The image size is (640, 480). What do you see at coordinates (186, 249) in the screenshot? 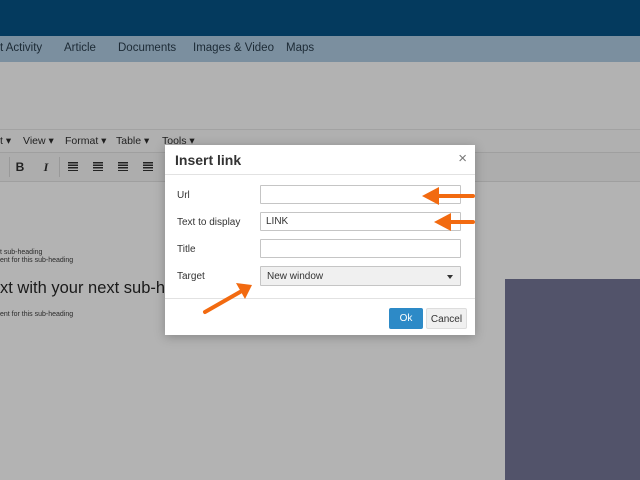
I see `title-label: Title` at bounding box center [186, 249].